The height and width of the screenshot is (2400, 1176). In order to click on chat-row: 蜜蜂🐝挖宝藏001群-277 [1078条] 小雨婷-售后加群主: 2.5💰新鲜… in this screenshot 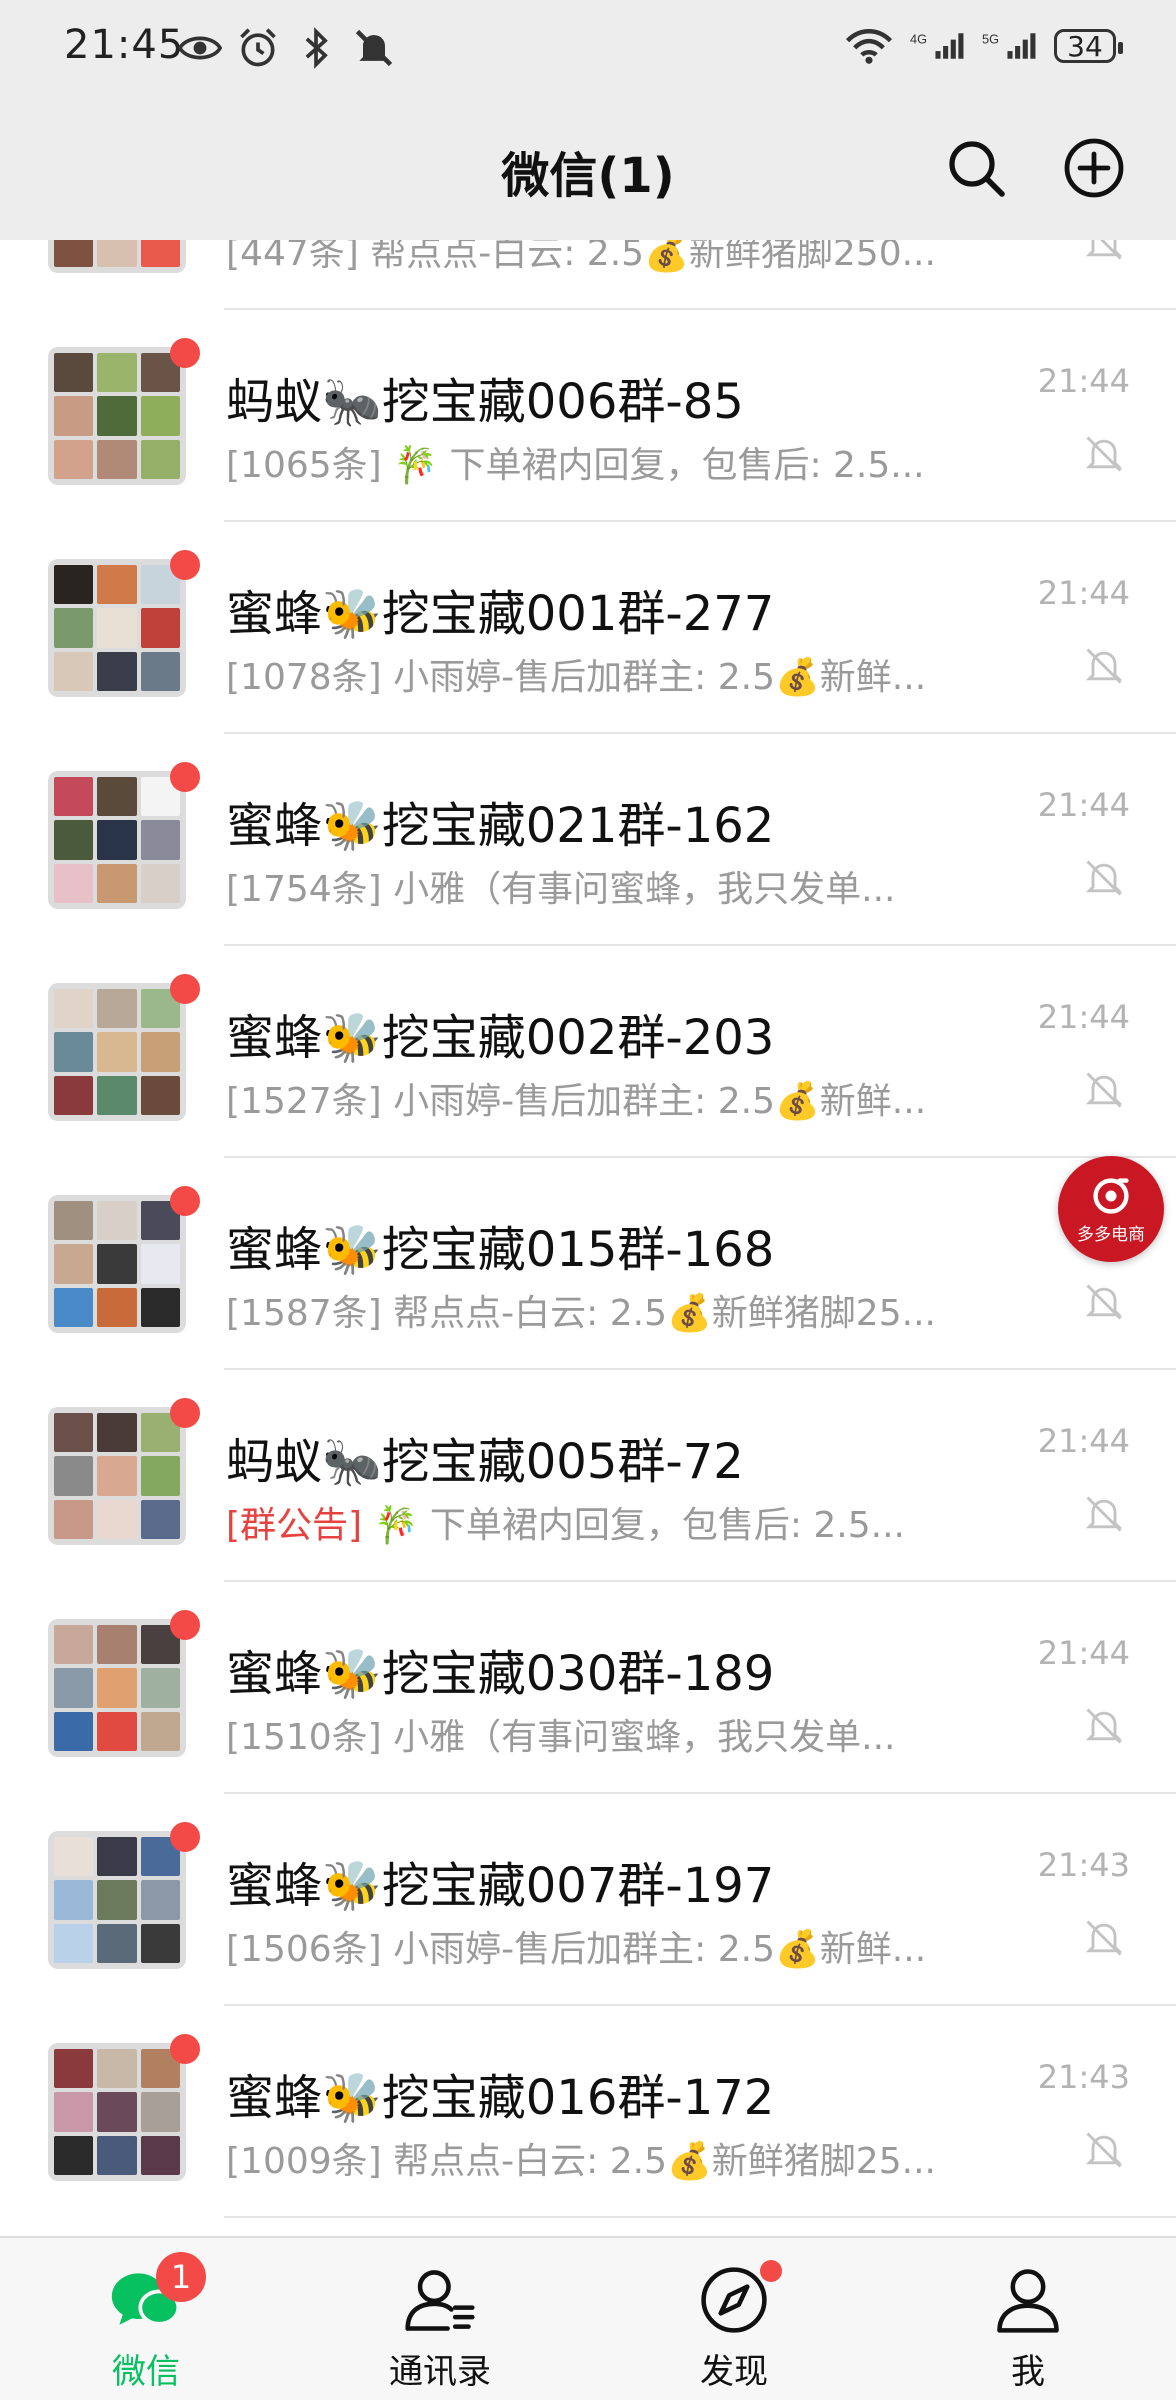, I will do `click(588, 628)`.